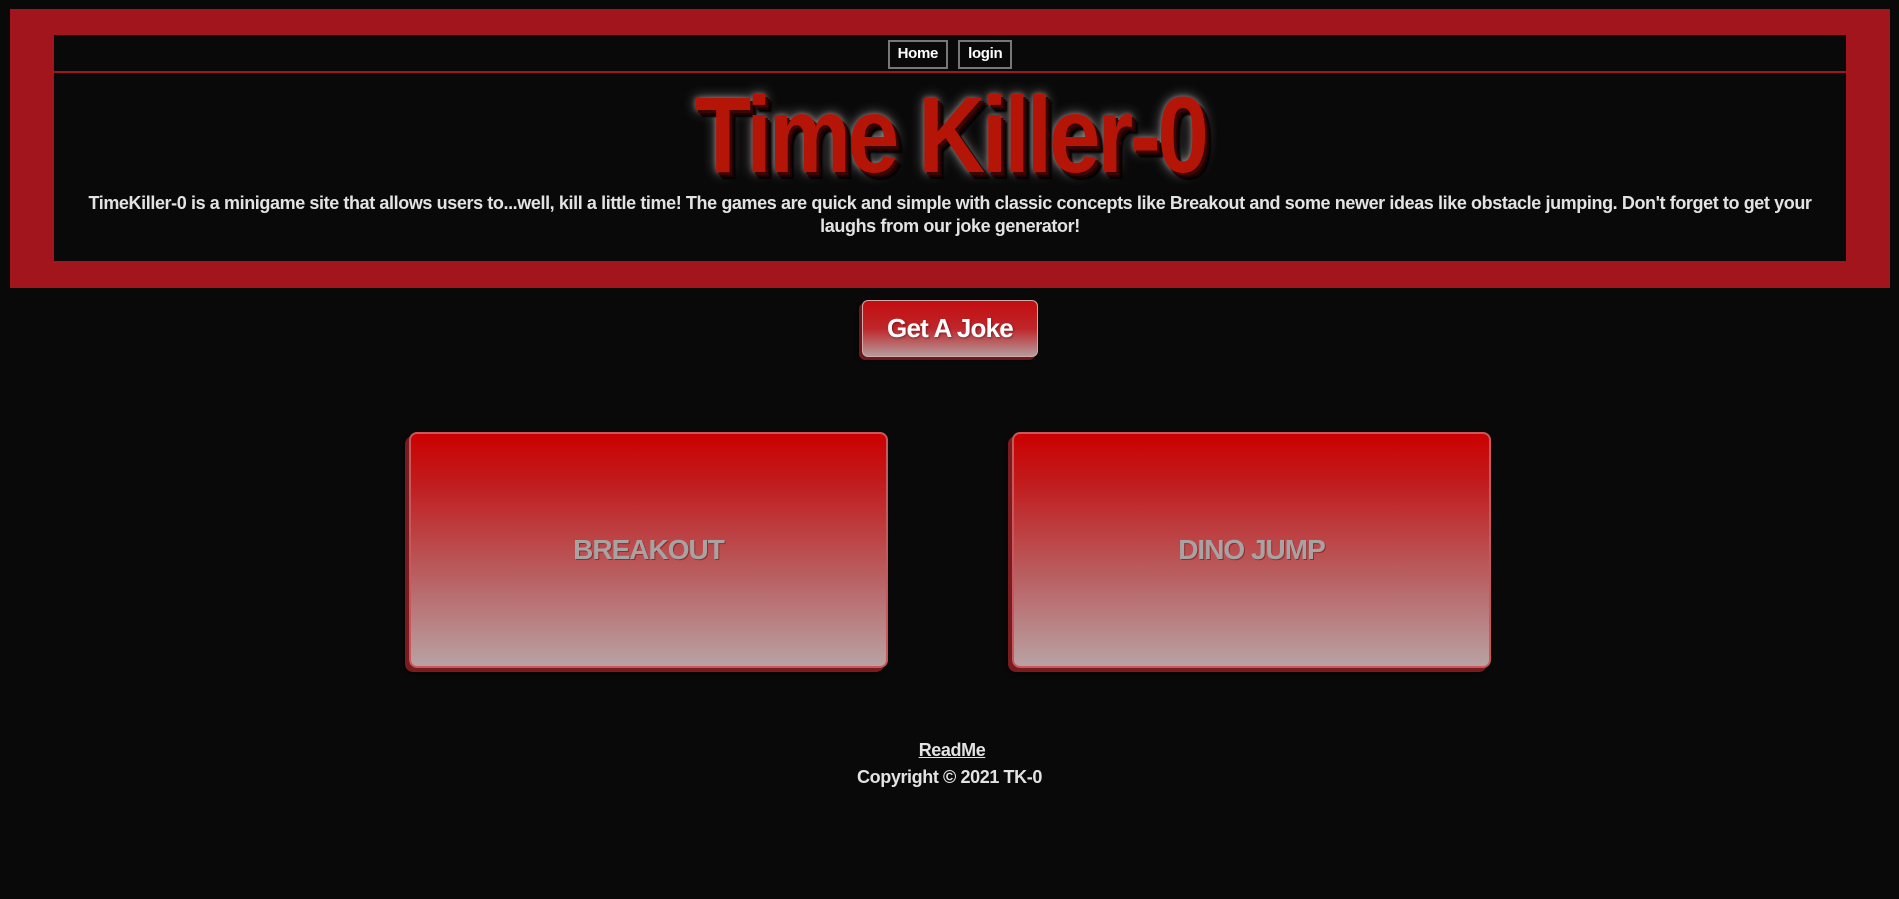 The image size is (1899, 899). What do you see at coordinates (949, 764) in the screenshot?
I see `footer: ReadMe Copyright © 2021 TK-0` at bounding box center [949, 764].